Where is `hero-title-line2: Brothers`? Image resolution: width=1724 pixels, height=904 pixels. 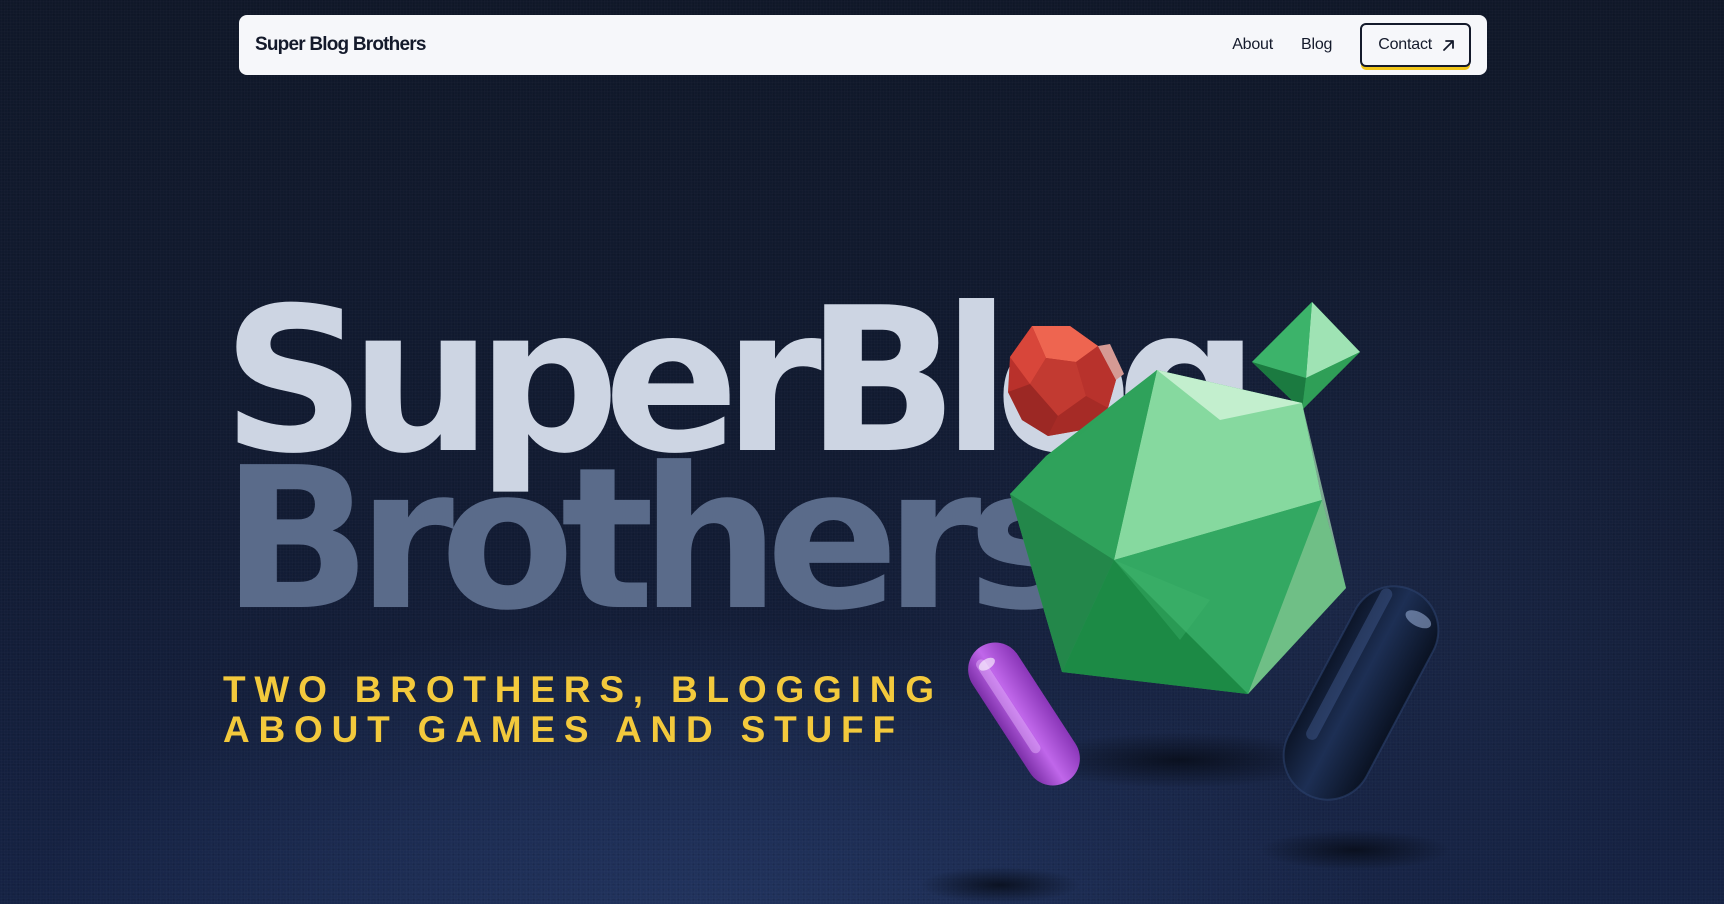 hero-title-line2: Brothers is located at coordinates (653, 540).